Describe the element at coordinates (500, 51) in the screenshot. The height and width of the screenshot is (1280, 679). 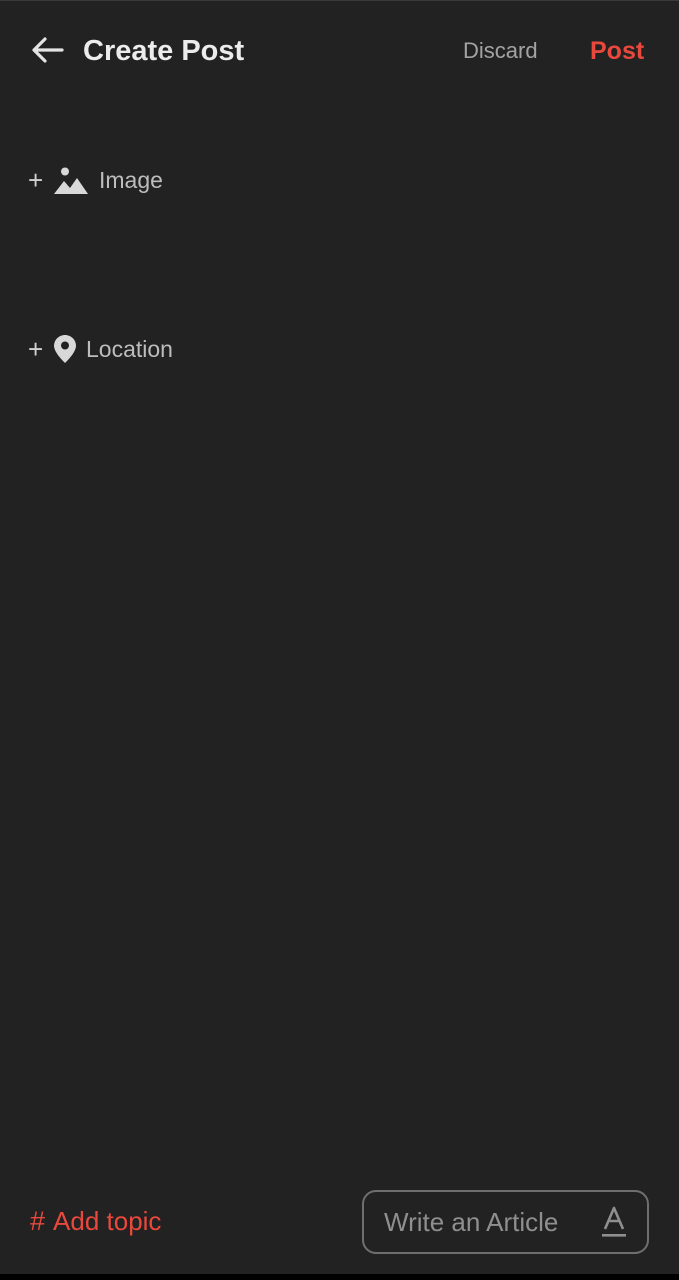
I see `discard-button: Discard` at that location.